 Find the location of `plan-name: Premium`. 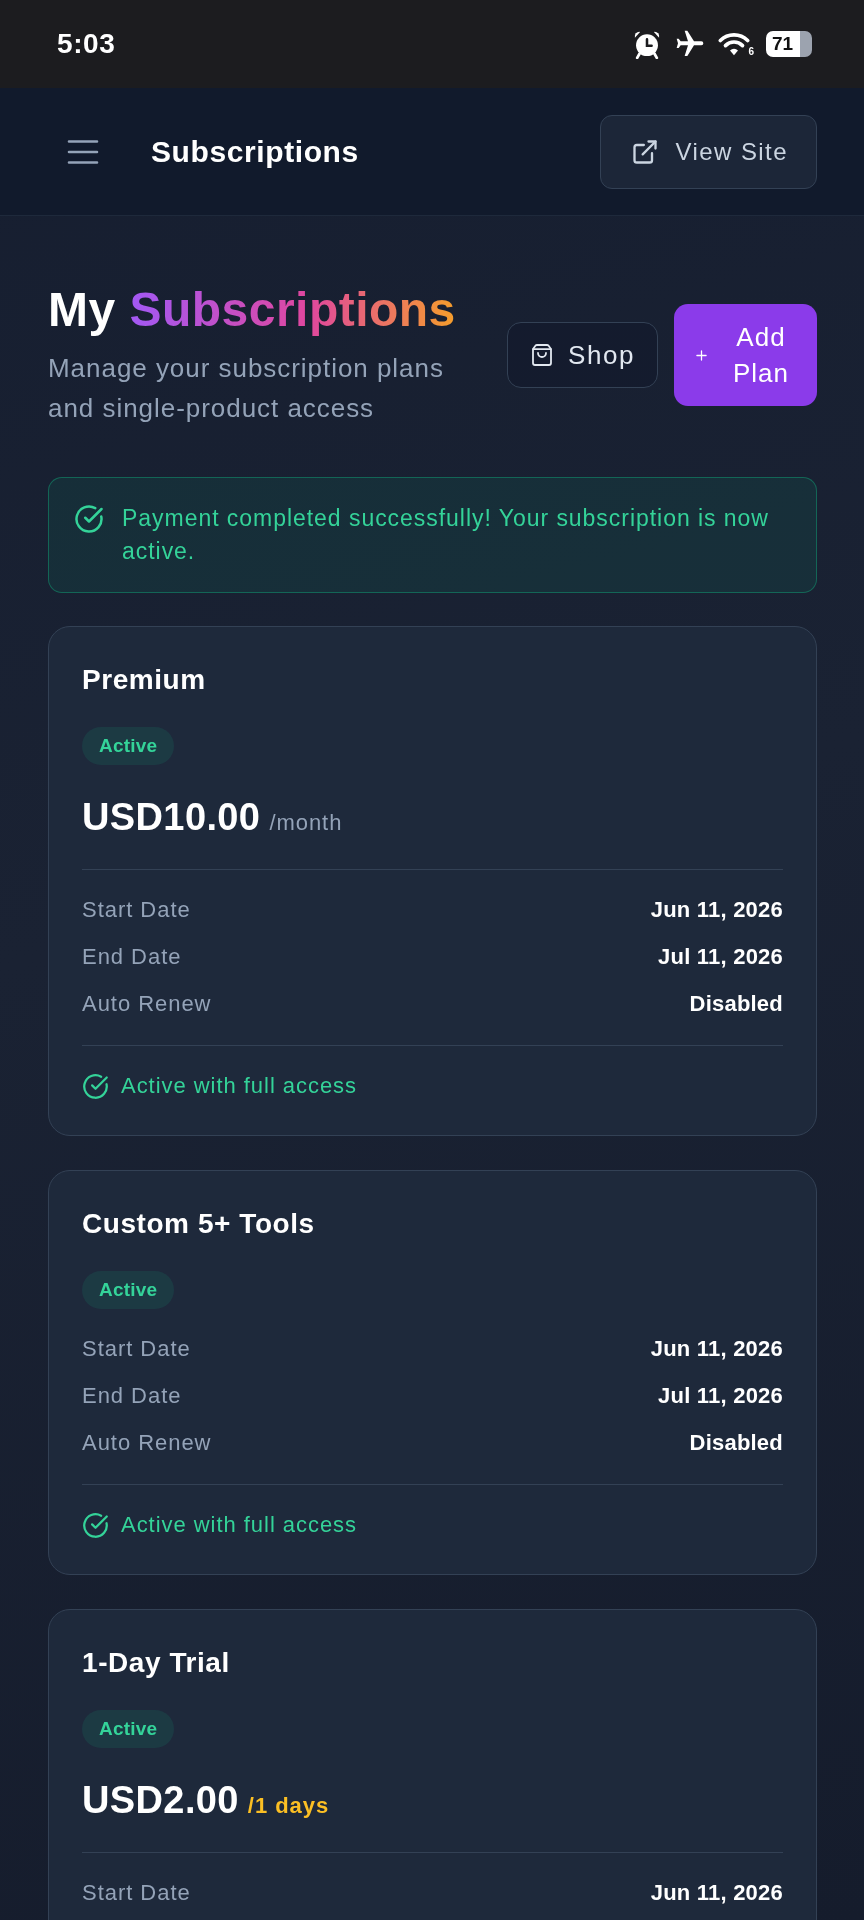

plan-name: Premium is located at coordinates (144, 680).